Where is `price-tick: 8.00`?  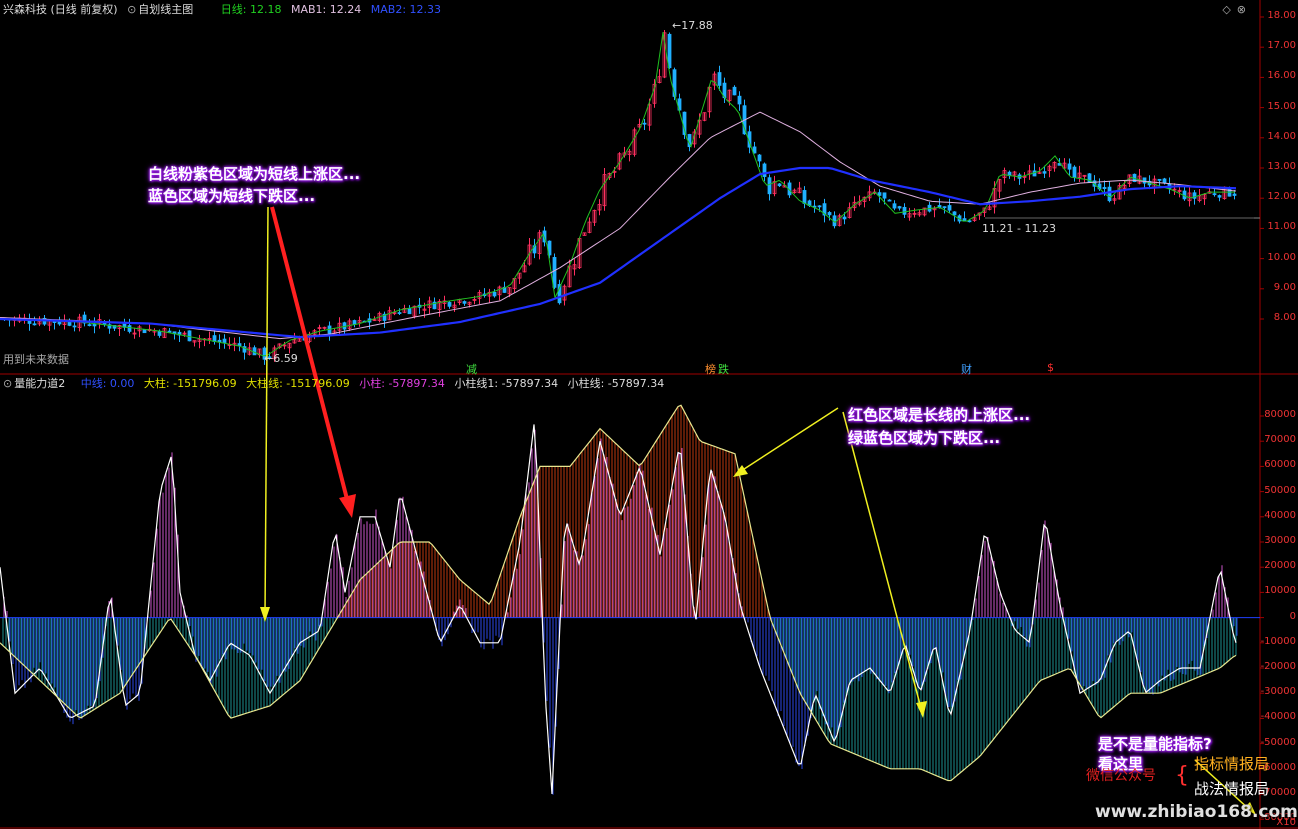 price-tick: 8.00 is located at coordinates (1284, 317).